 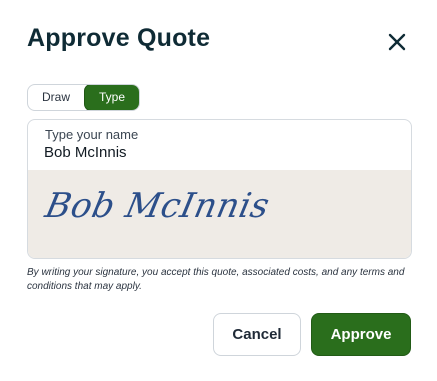 I want to click on approve-button: Approve, so click(x=361, y=334).